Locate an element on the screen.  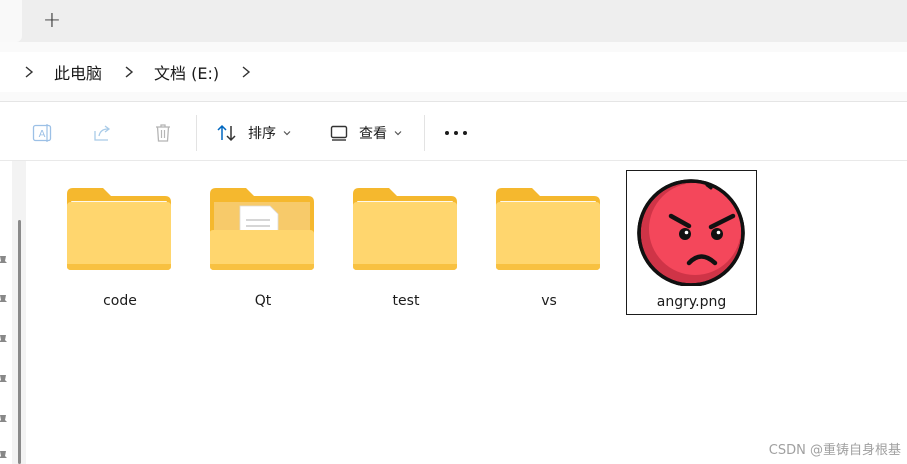
rename-icon: A is located at coordinates (42, 133).